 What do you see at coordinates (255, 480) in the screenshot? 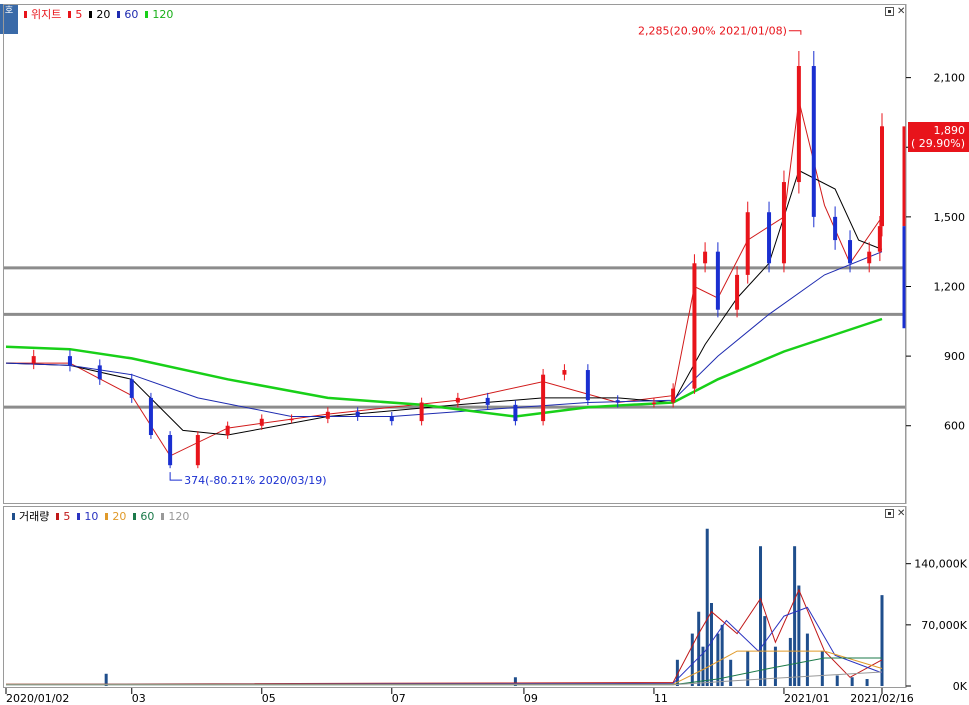
I see `low-annotation: 374(-80.21% 2020/03/19)` at bounding box center [255, 480].